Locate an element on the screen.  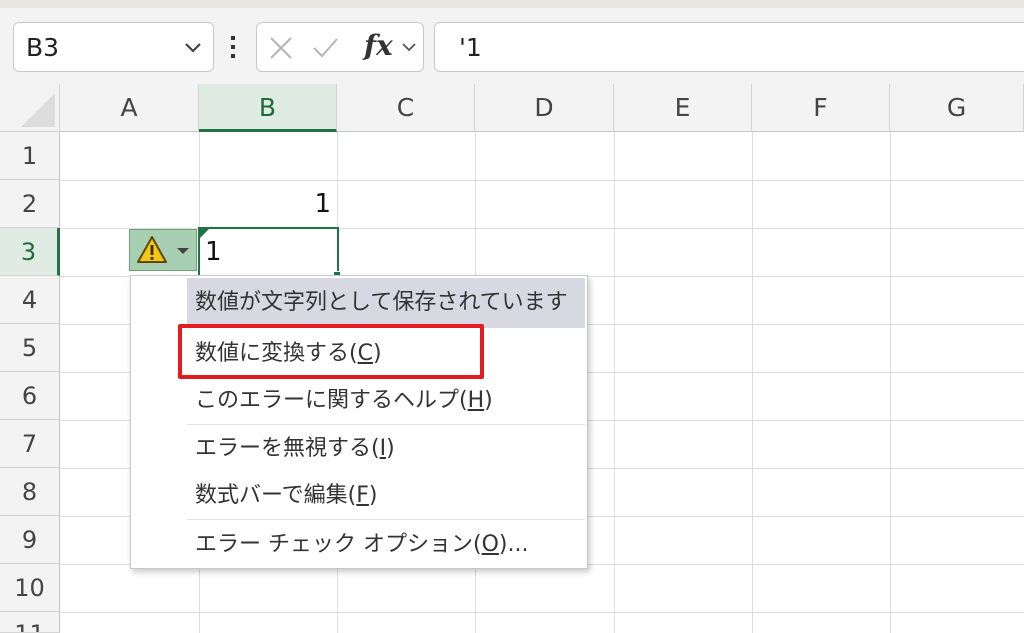
select-all-triangle-icon is located at coordinates (38, 110).